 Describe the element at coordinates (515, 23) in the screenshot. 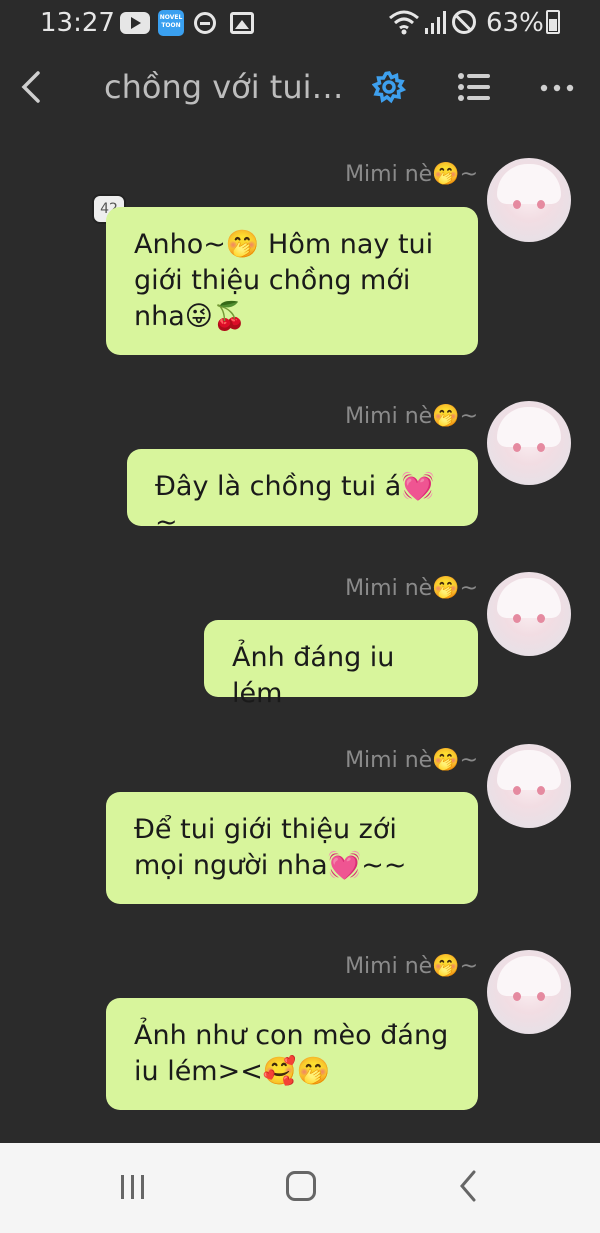

I see `battery-percent: 63%` at that location.